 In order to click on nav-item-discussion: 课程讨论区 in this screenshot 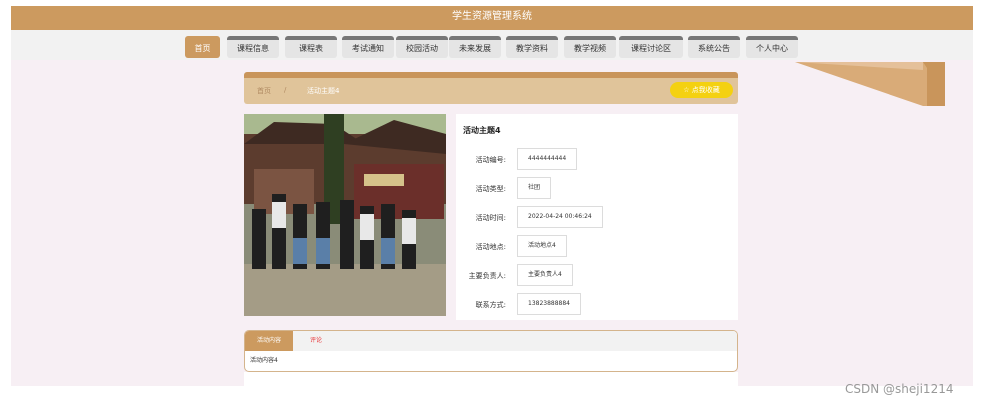, I will do `click(651, 47)`.